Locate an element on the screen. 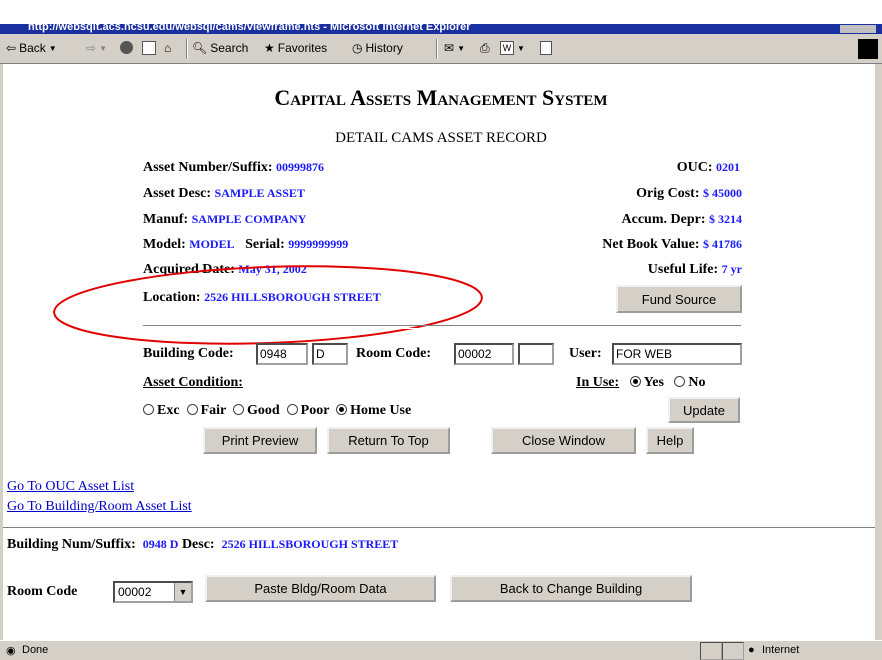 Image resolution: width=882 pixels, height=660 pixels. building-desc-label: Desc: is located at coordinates (198, 544).